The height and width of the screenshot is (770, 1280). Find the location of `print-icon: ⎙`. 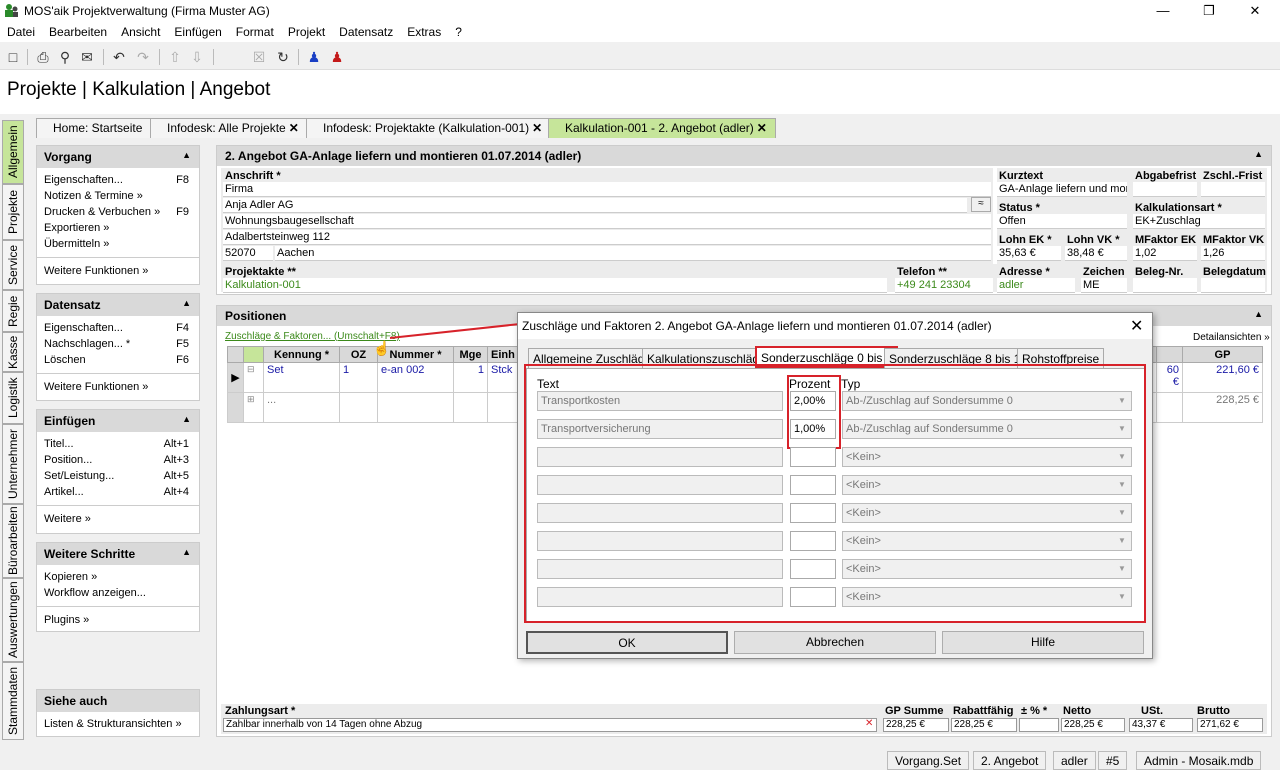

print-icon: ⎙ is located at coordinates (43, 57).